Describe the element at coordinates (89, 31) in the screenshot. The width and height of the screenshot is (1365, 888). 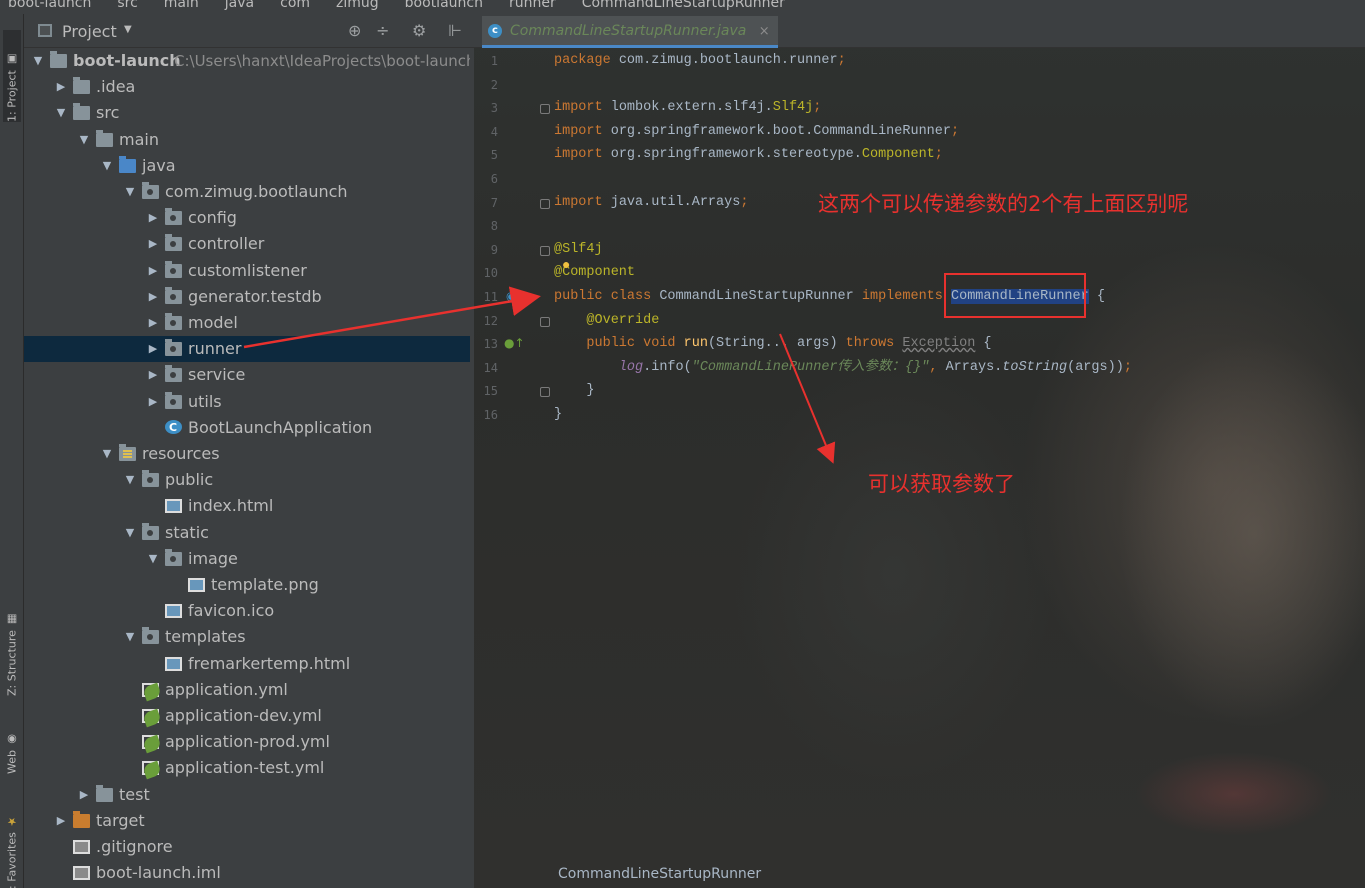
I see `project-panel-title: Project` at that location.